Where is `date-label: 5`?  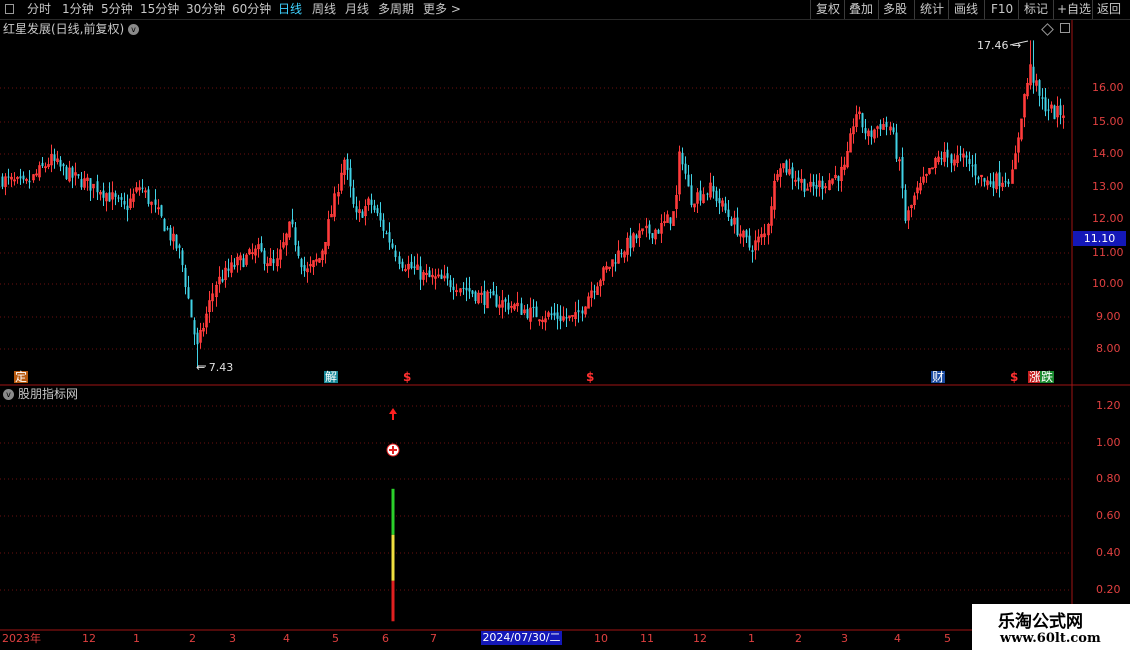 date-label: 5 is located at coordinates (335, 638).